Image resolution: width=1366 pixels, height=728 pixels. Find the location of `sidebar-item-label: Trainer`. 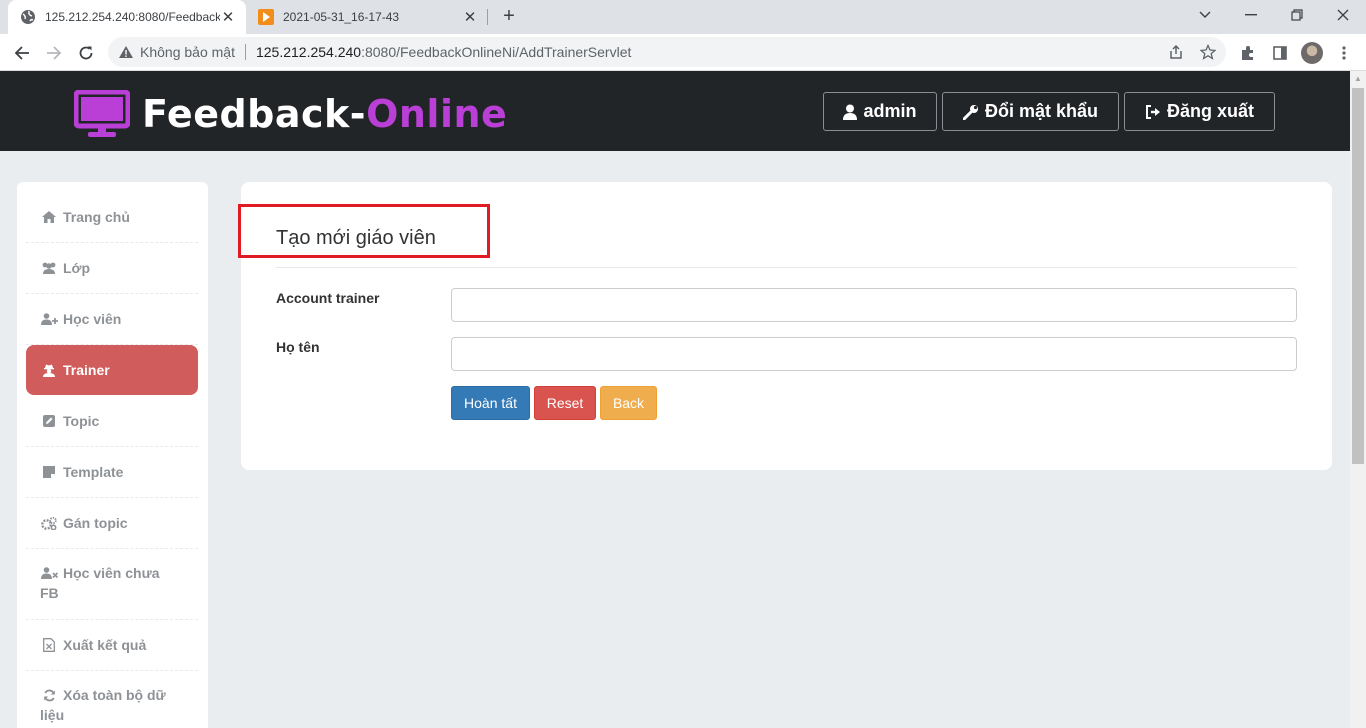

sidebar-item-label: Trainer is located at coordinates (86, 370).